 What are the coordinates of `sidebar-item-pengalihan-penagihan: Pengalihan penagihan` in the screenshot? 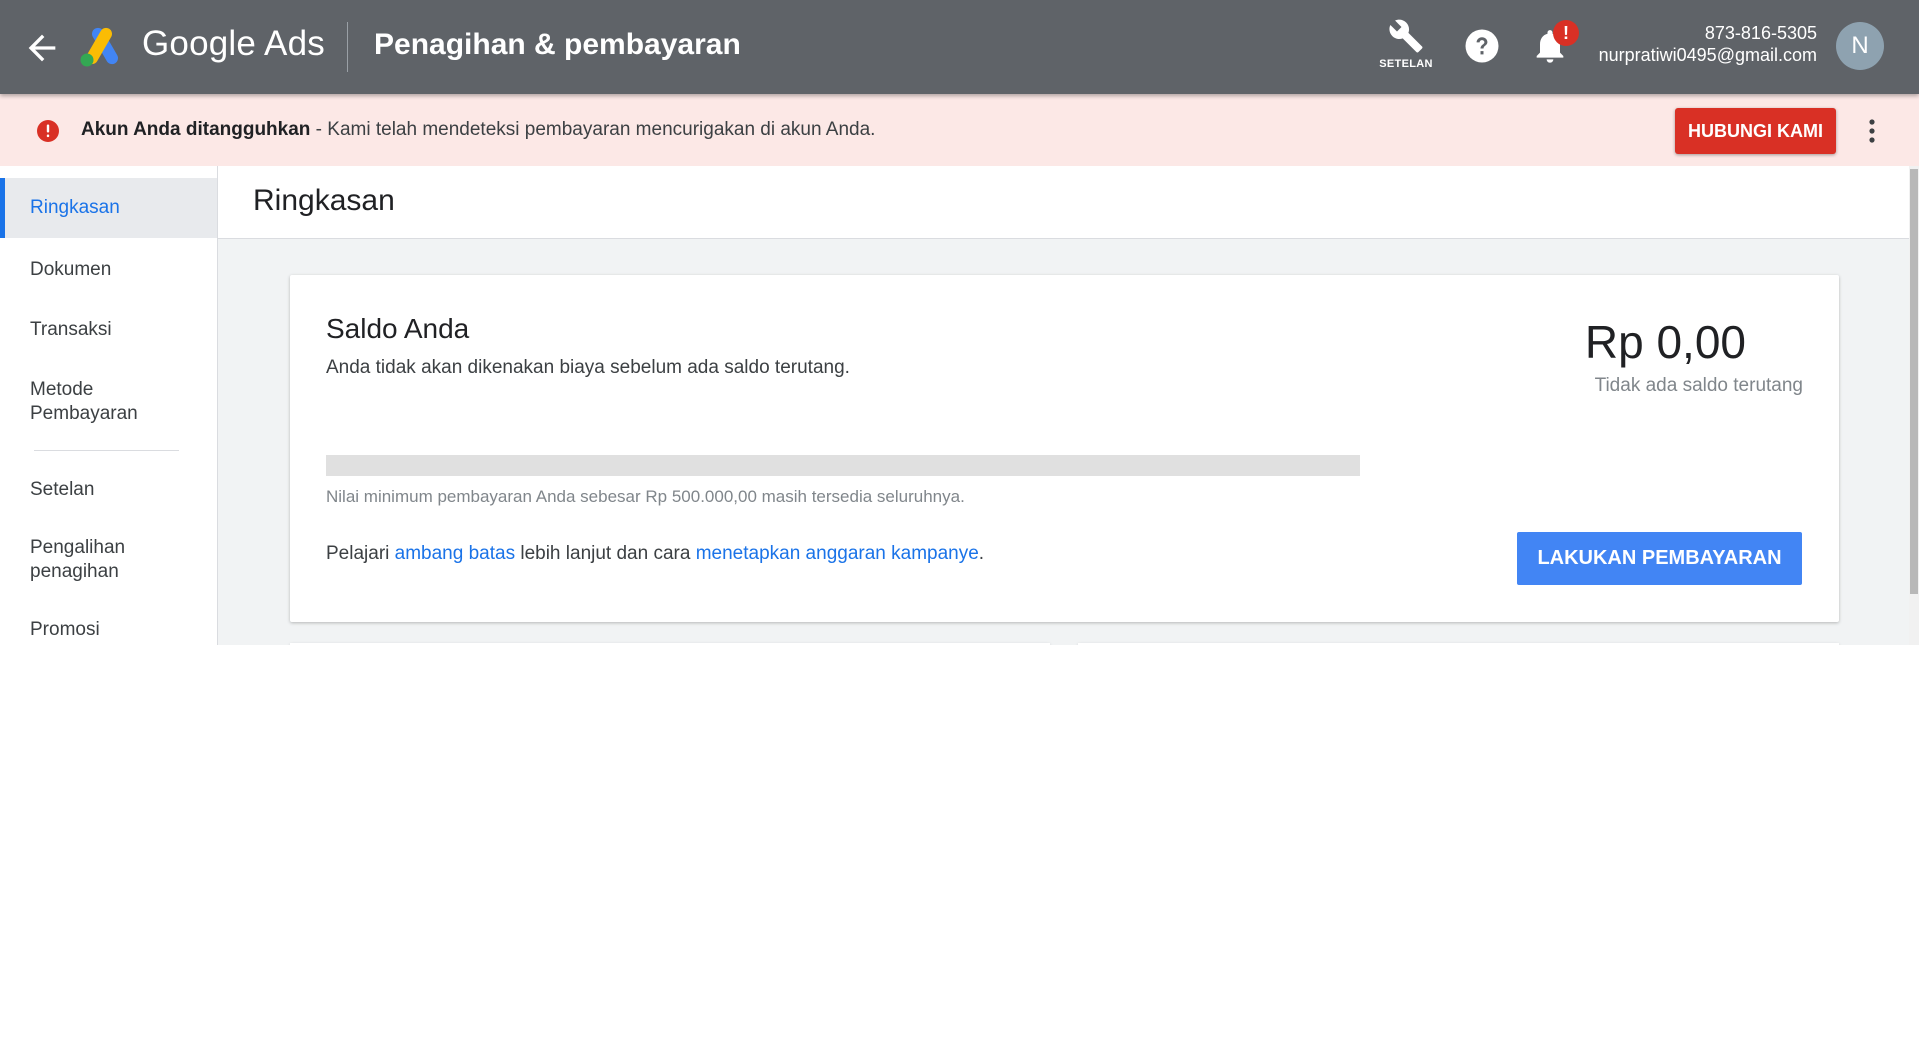 It's located at (87, 560).